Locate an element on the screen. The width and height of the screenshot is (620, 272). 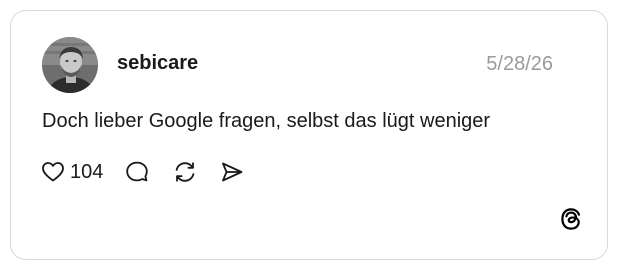
comment-bubble-icon is located at coordinates (137, 171).